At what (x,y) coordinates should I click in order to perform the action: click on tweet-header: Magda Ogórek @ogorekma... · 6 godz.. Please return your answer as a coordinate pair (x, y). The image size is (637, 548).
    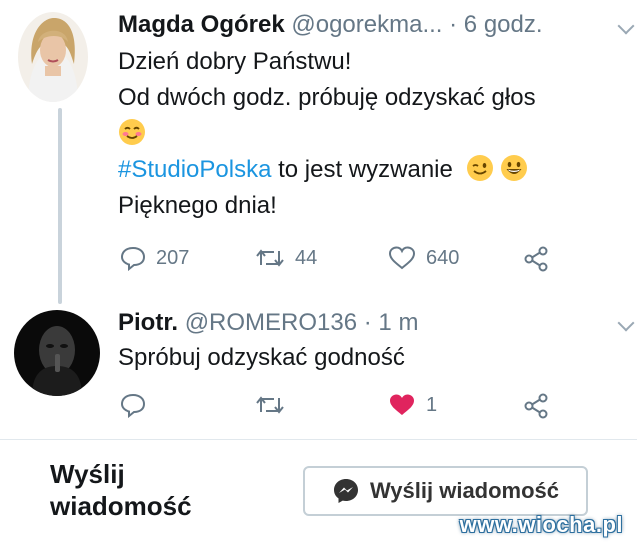
    Looking at the image, I should click on (330, 25).